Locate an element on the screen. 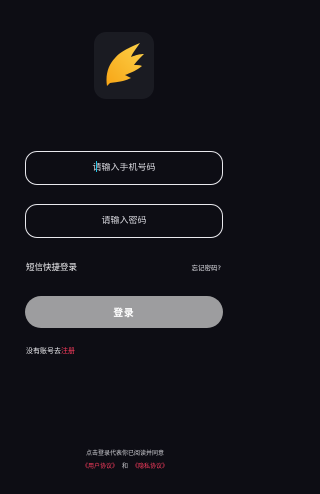 Image resolution: width=320 pixels, height=494 pixels. user-agreement-link: 《用户协议》 is located at coordinates (100, 466).